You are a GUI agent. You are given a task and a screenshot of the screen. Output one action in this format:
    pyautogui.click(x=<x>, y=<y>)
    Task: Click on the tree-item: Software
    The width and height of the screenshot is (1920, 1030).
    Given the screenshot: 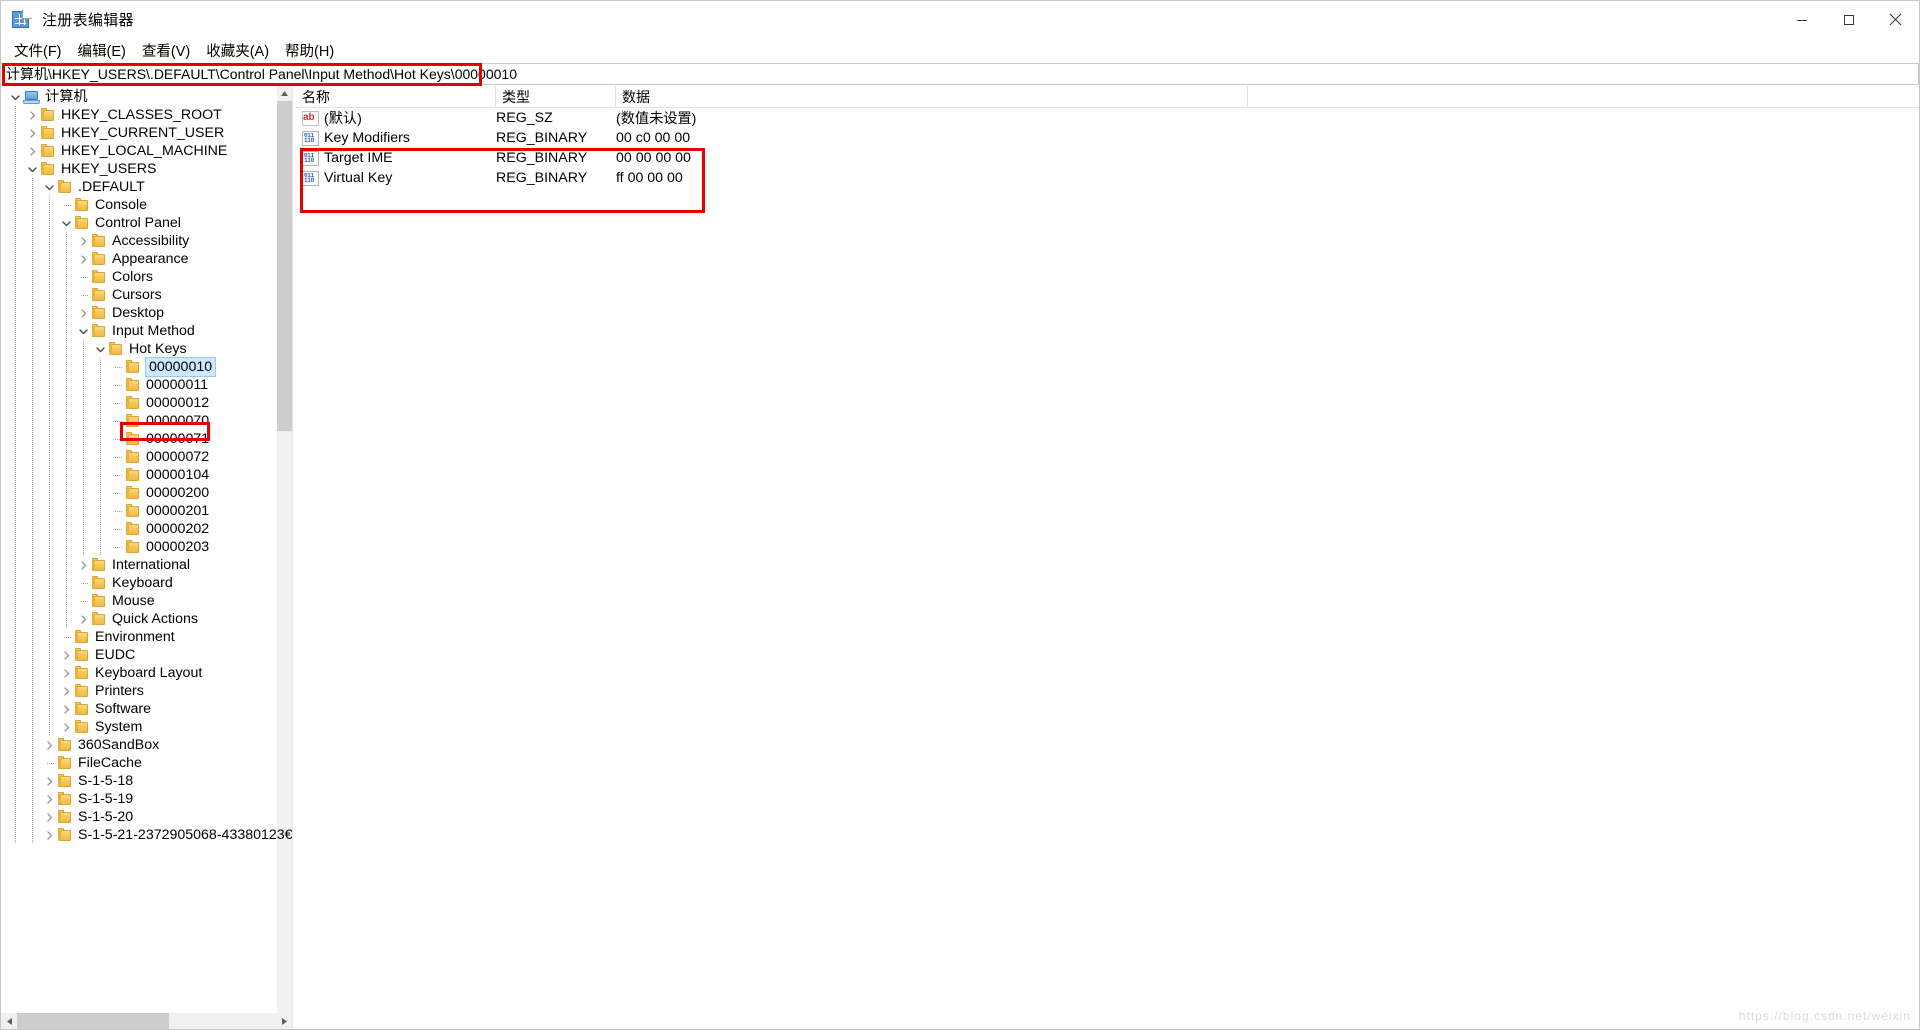 What is the action you would take?
    pyautogui.click(x=146, y=709)
    